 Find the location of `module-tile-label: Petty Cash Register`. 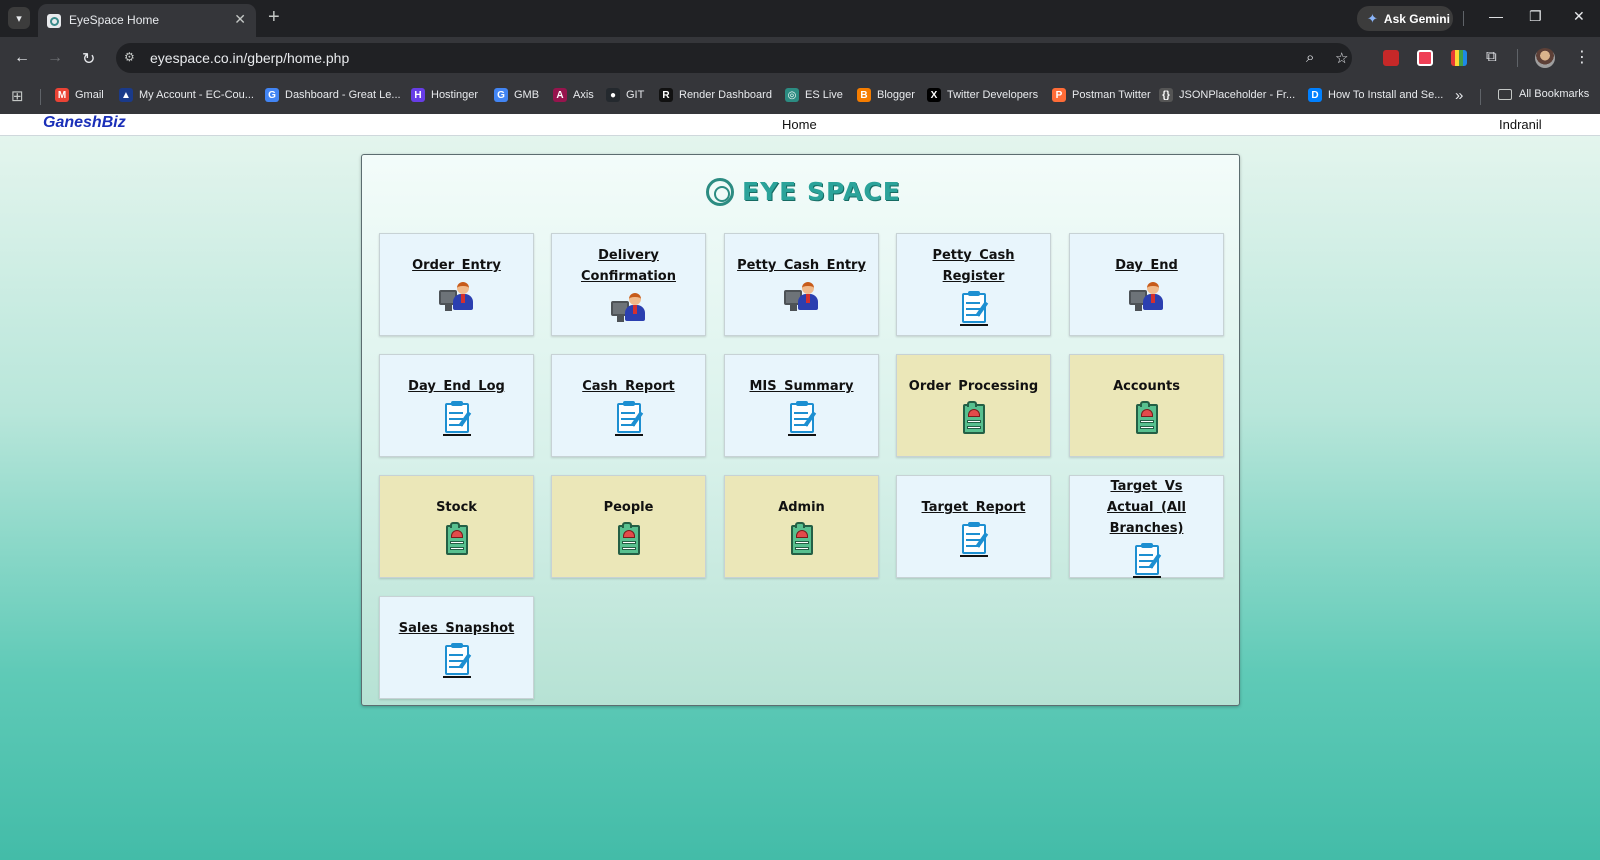

module-tile-label: Petty Cash Register is located at coordinates (973, 265).